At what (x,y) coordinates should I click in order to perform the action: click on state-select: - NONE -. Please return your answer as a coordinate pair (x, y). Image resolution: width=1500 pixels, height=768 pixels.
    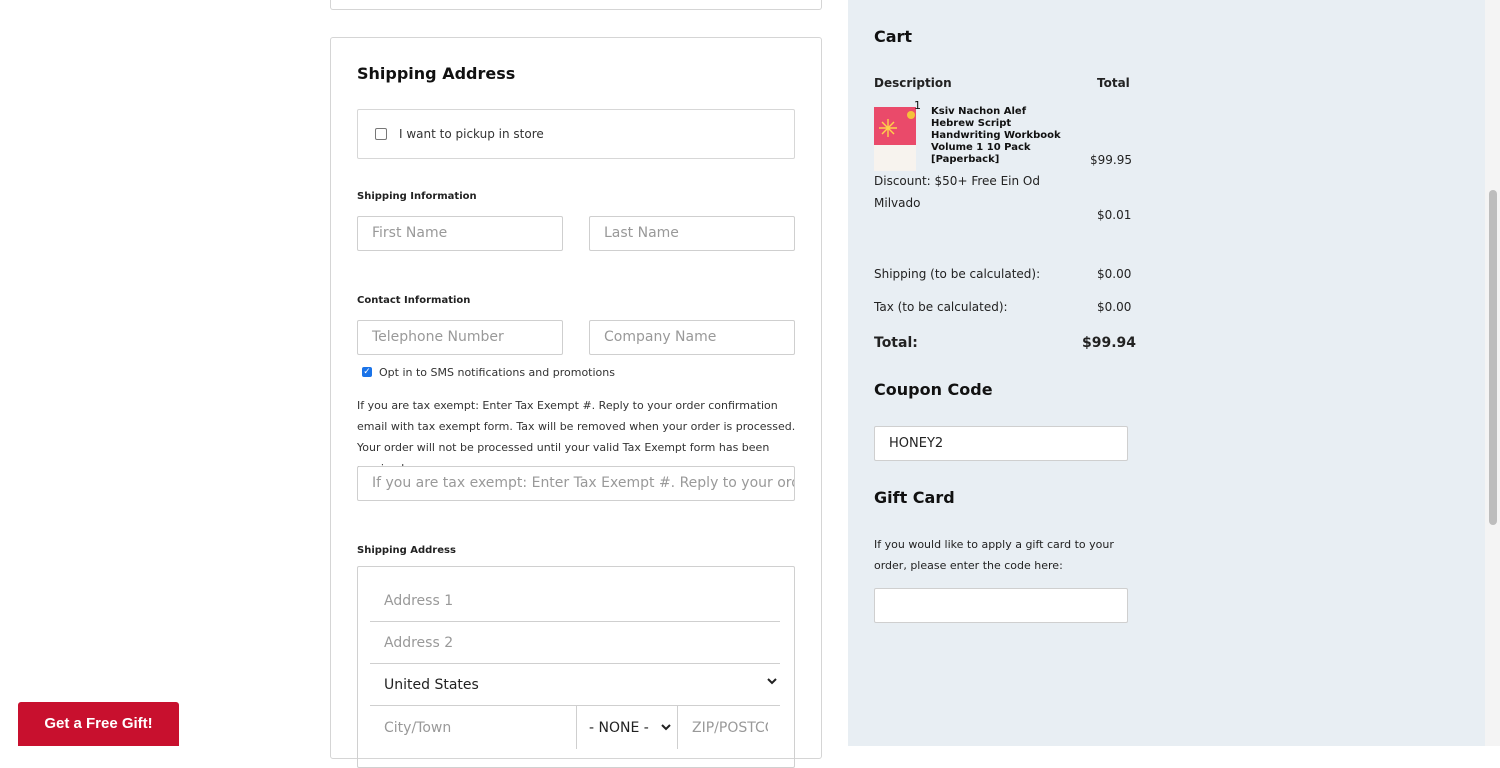
    Looking at the image, I should click on (627, 727).